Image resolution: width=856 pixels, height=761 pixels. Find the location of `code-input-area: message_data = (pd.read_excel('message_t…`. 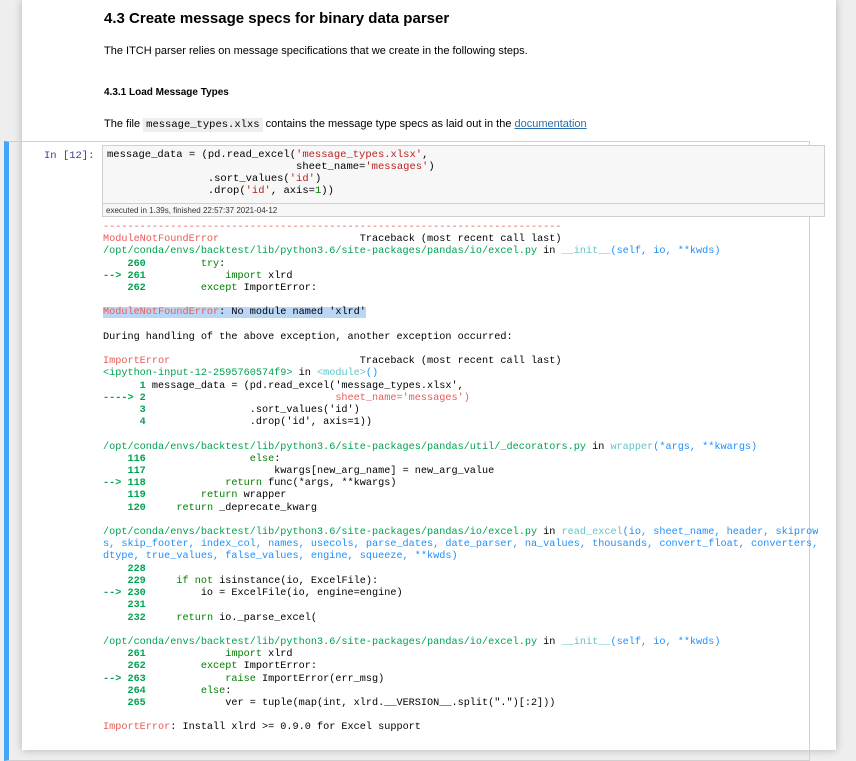

code-input-area: message_data = (pd.read_excel('message_t… is located at coordinates (463, 181).